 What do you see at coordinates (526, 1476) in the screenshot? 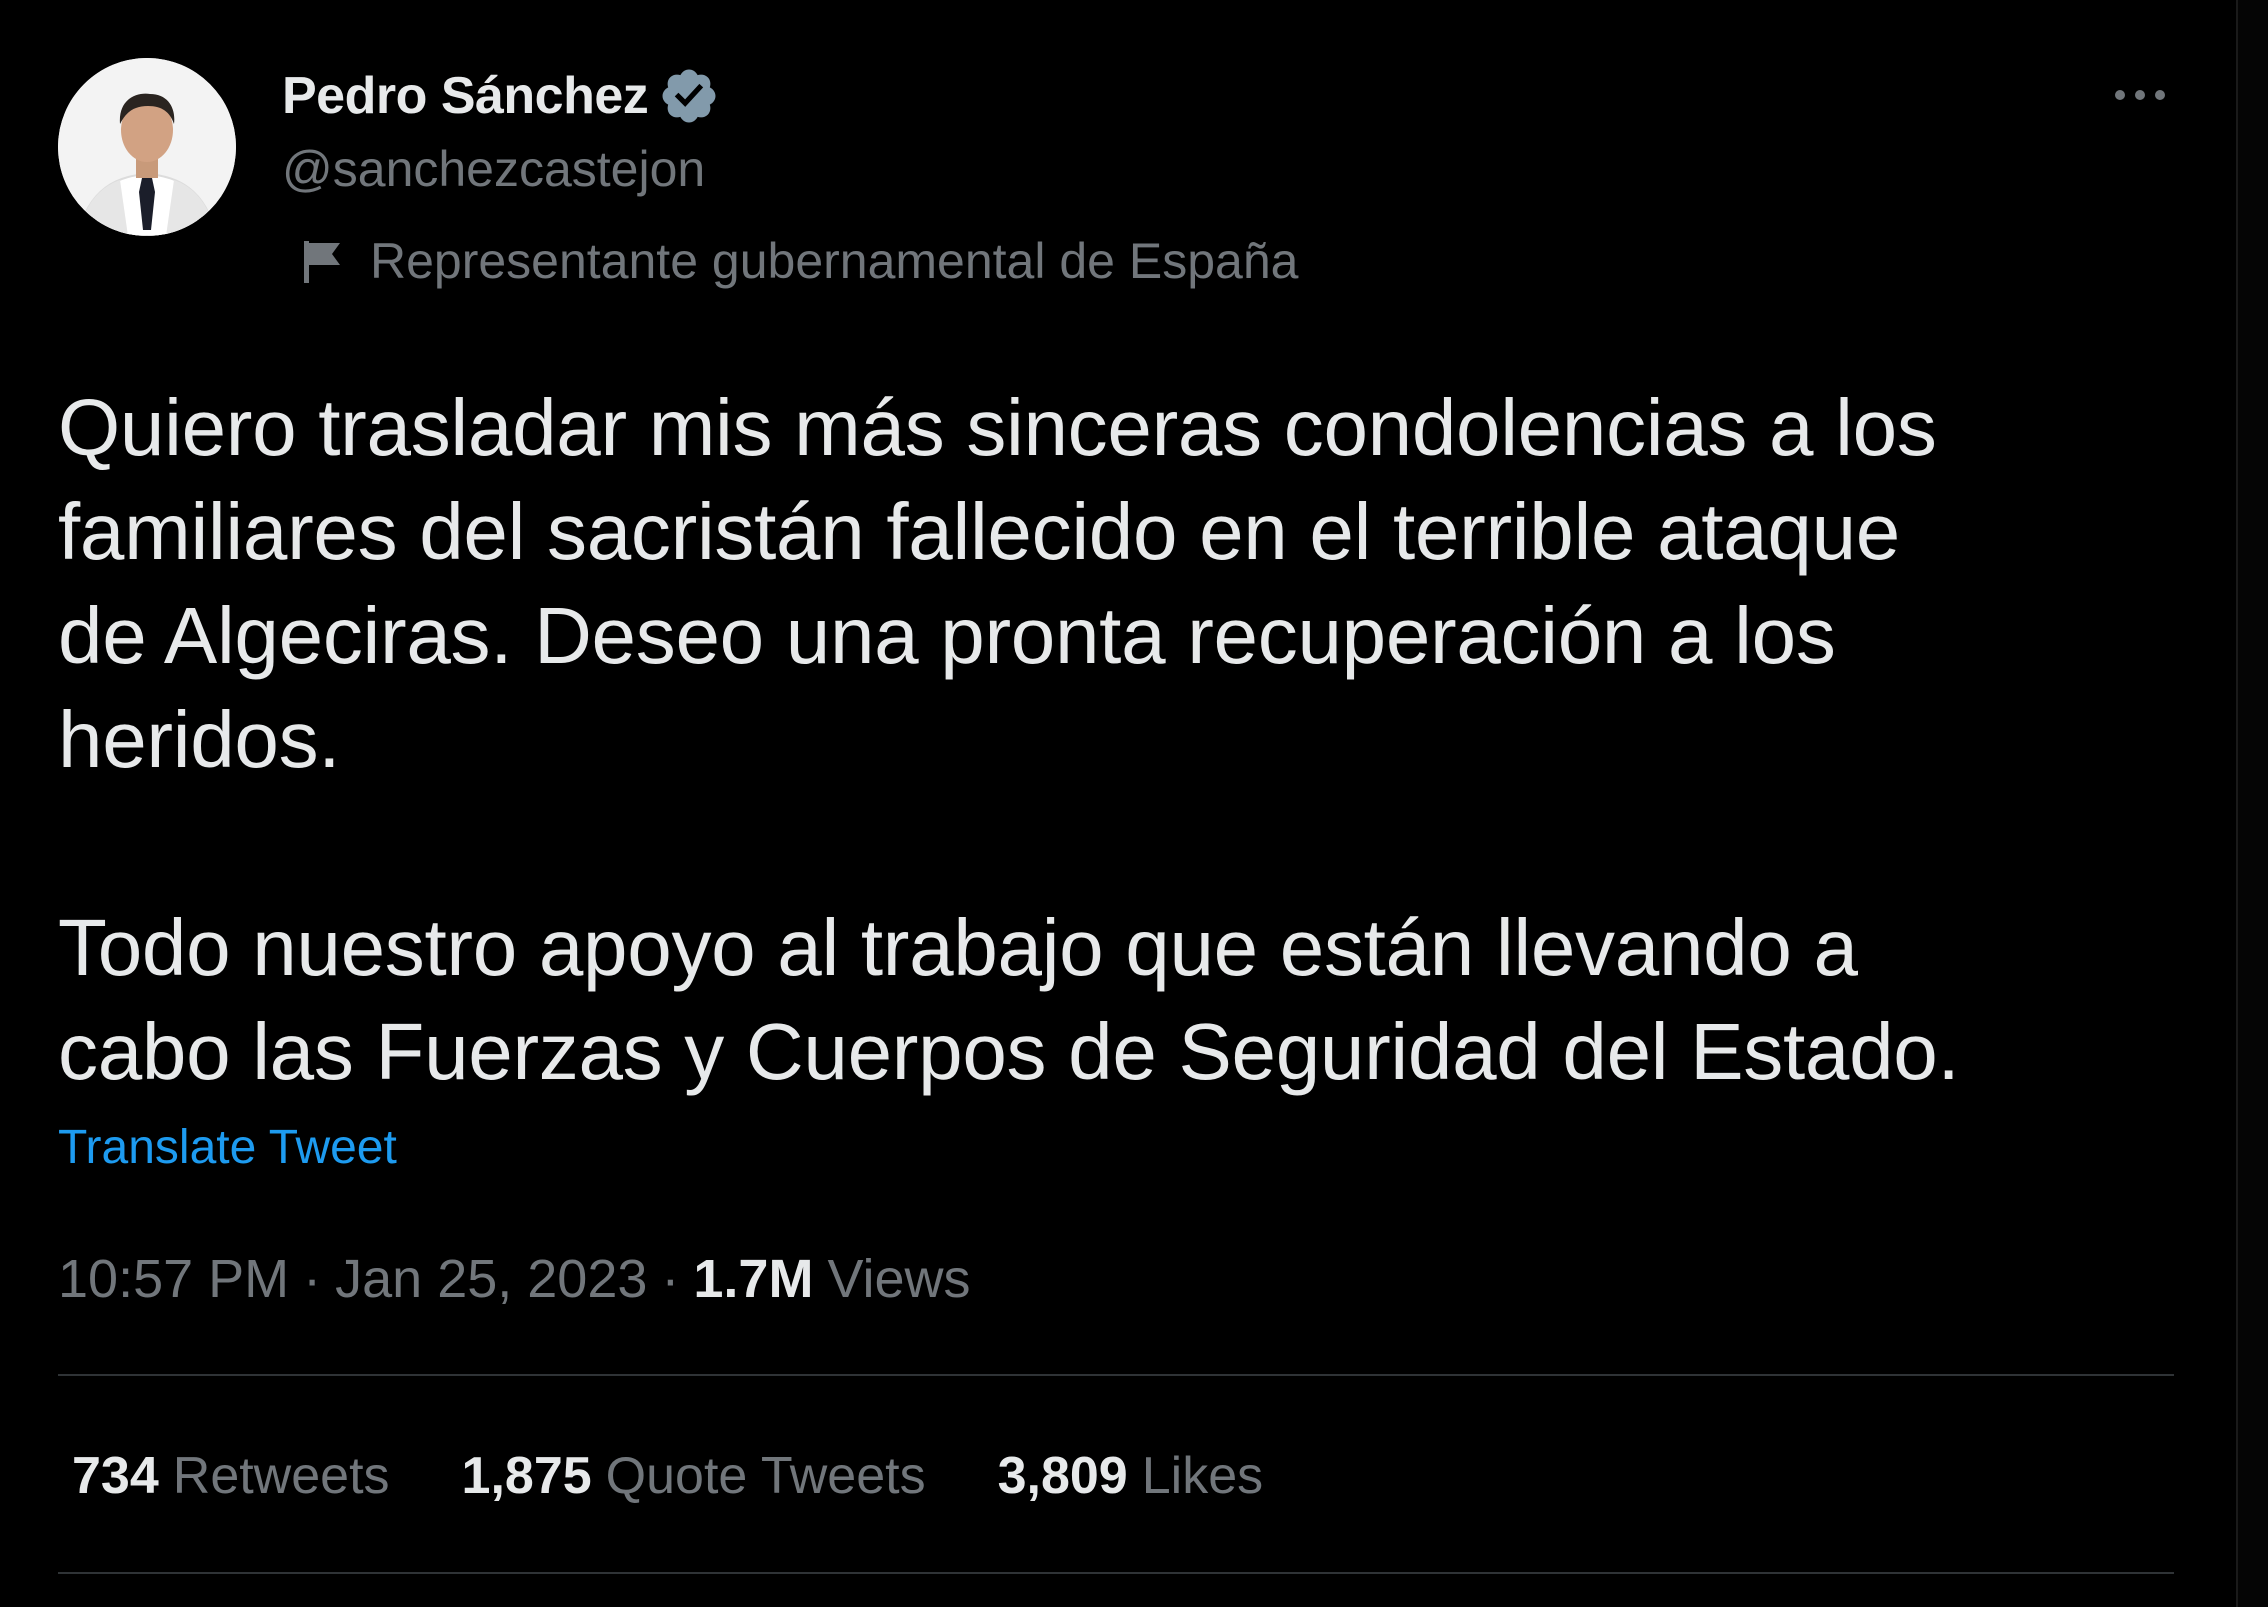
I see `quote-tweets-count: 1,875` at bounding box center [526, 1476].